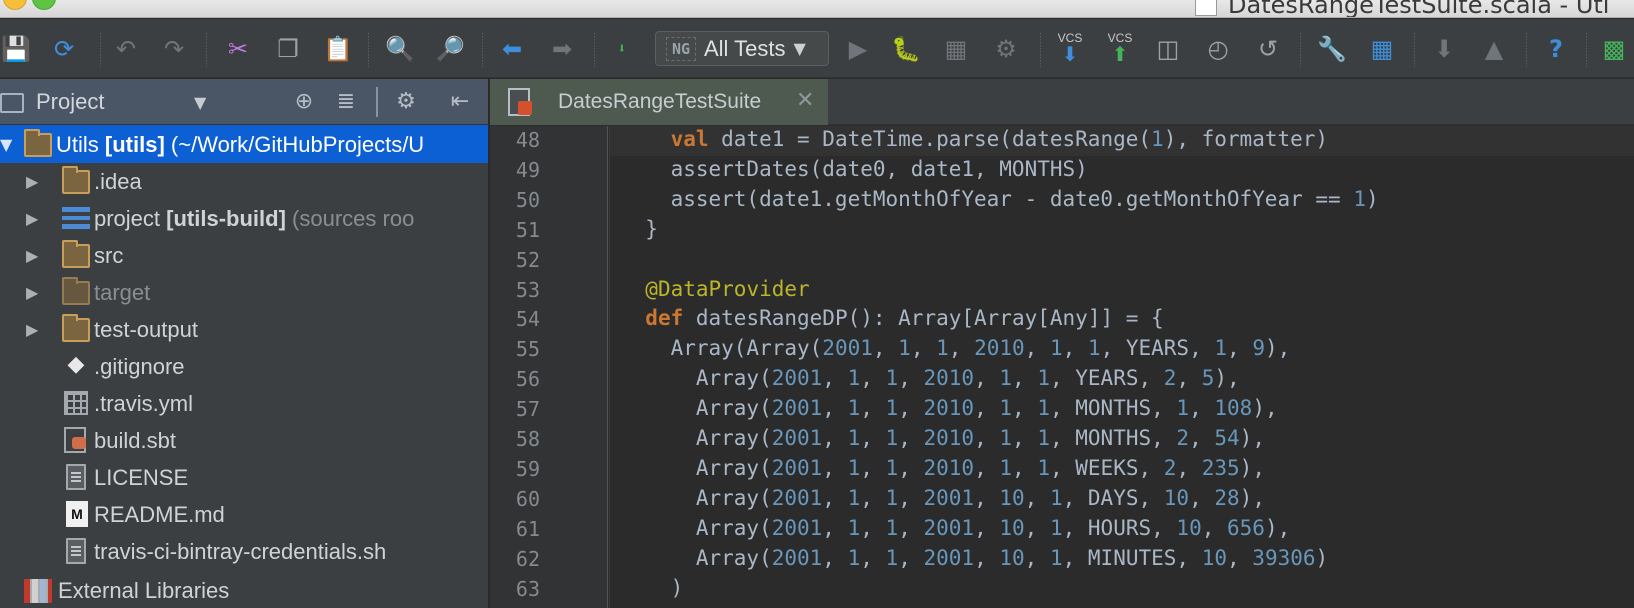 This screenshot has height=608, width=1634. What do you see at coordinates (527, 588) in the screenshot?
I see `line-number: 63` at bounding box center [527, 588].